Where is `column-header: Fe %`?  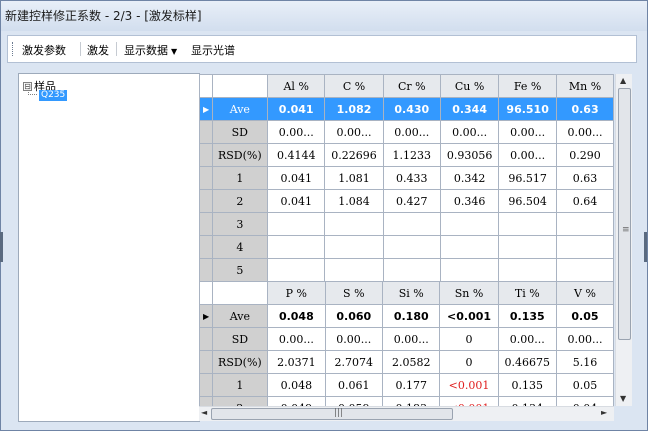 column-header: Fe % is located at coordinates (528, 86).